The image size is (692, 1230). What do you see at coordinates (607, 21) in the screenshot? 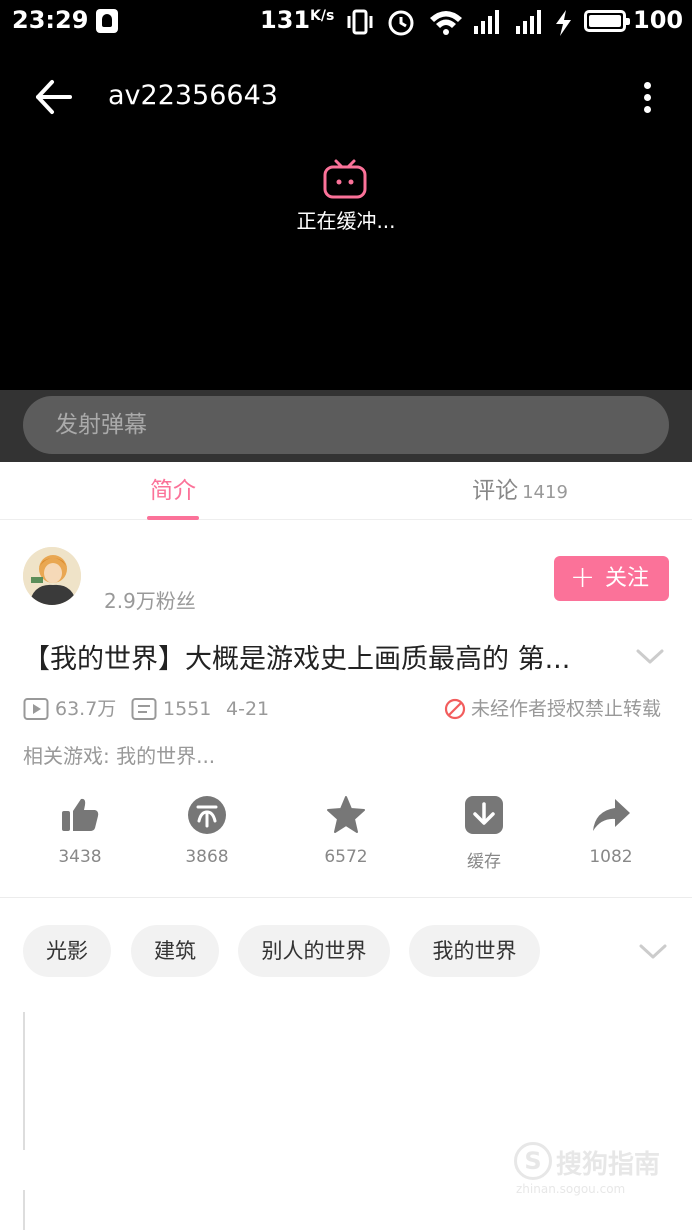
I see `battery-icon` at bounding box center [607, 21].